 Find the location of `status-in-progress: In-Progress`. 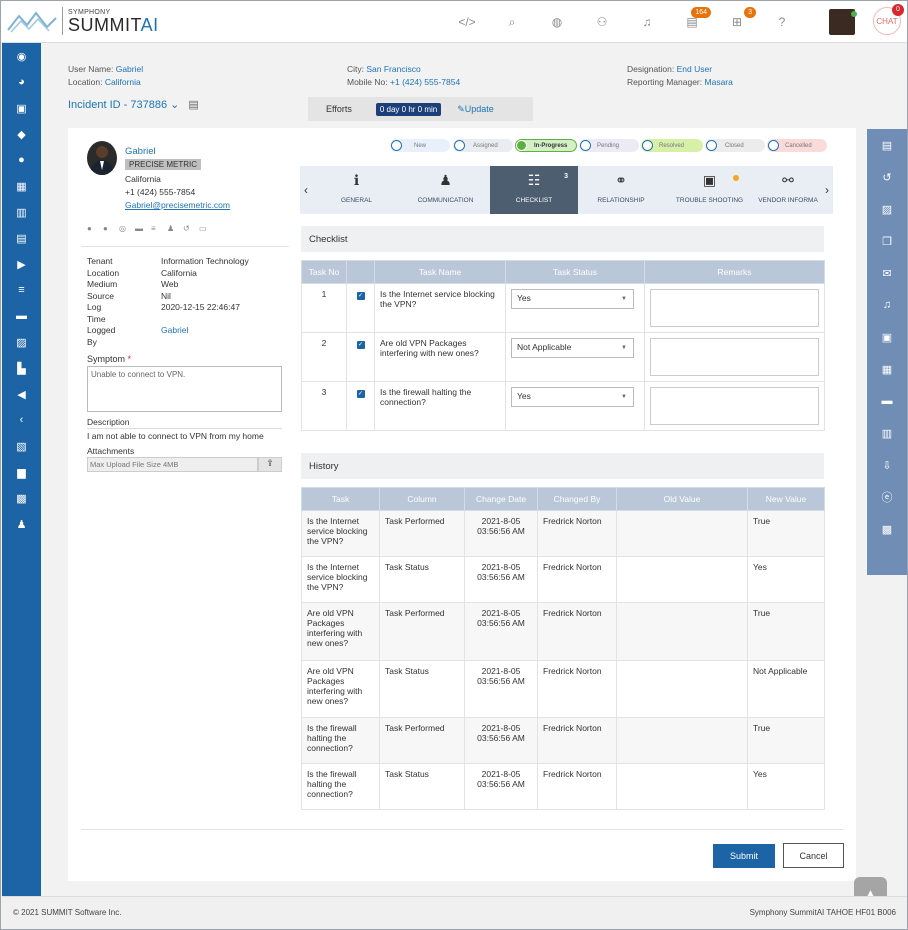

status-in-progress: In-Progress is located at coordinates (546, 145).